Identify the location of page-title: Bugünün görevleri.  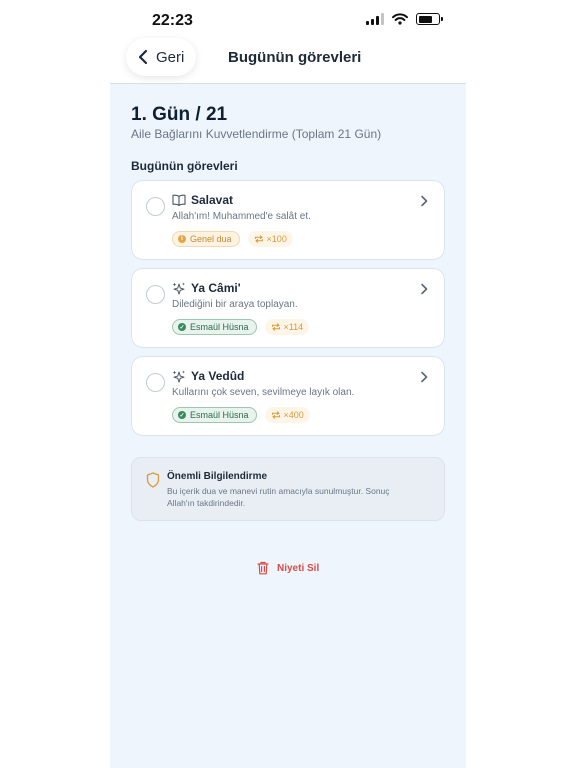
(295, 57).